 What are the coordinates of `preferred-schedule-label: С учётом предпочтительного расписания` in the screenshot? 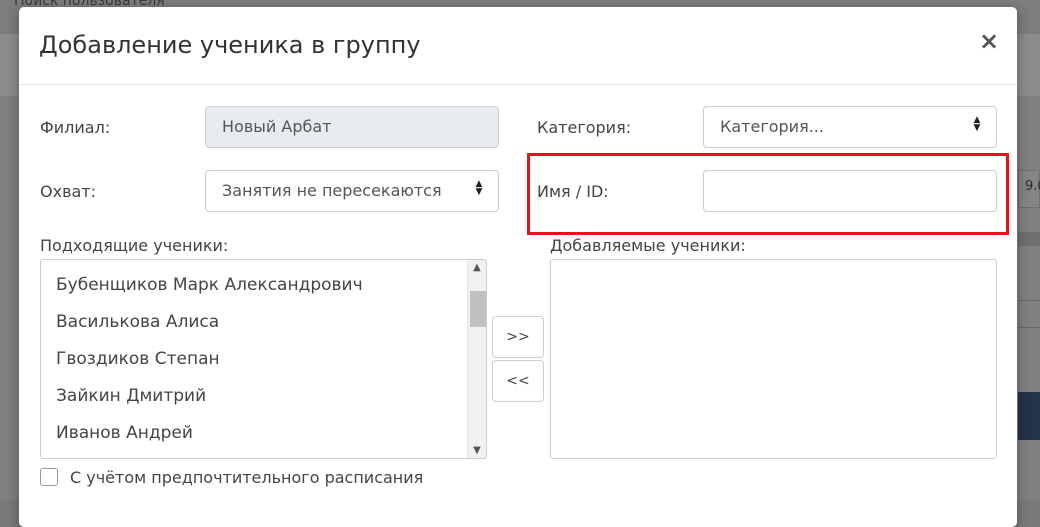 It's located at (247, 477).